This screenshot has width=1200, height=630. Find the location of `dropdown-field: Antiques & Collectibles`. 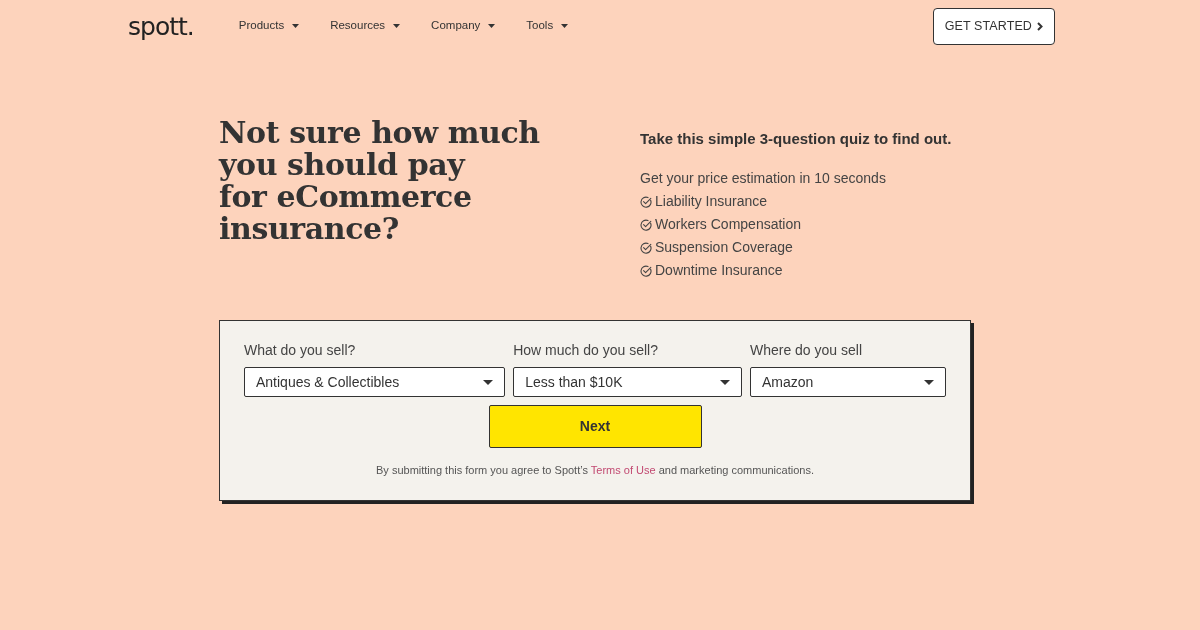

dropdown-field: Antiques & Collectibles is located at coordinates (375, 382).